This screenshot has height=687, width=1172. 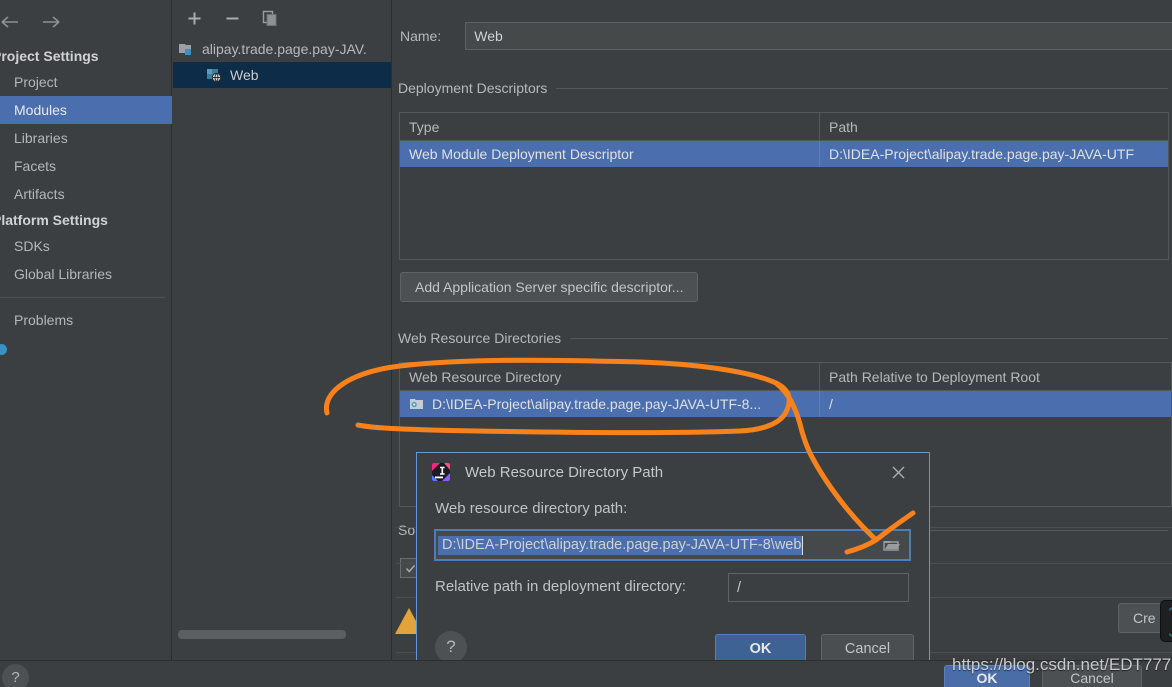 I want to click on sidebar-item-label: Libraries, so click(x=41, y=138).